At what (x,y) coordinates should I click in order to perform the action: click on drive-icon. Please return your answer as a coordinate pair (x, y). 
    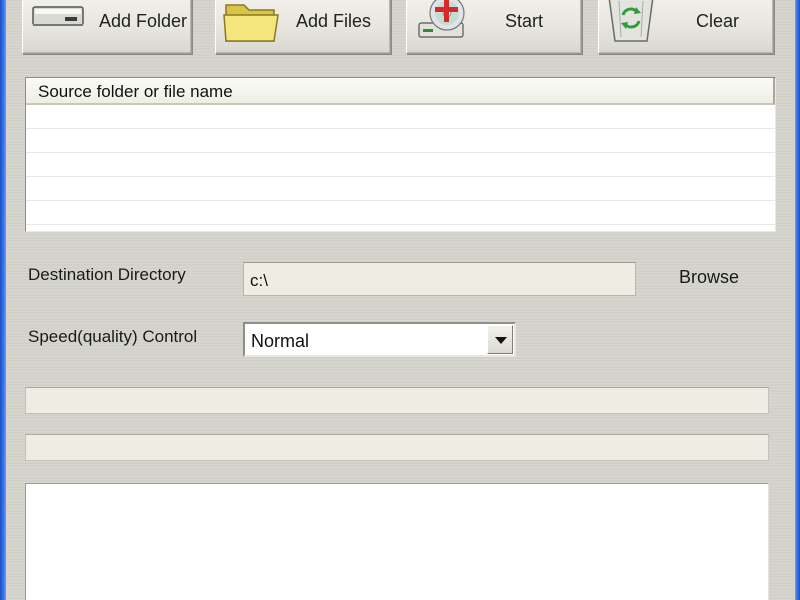
    Looking at the image, I should click on (59, 18).